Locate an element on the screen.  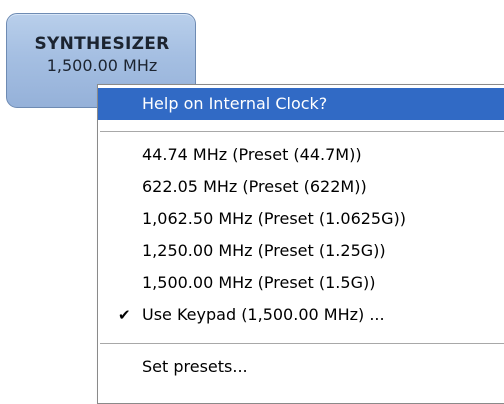
menu-item-preset-1500-00: 1,500.00 MHz (Preset (1.5G)) is located at coordinates (301, 283).